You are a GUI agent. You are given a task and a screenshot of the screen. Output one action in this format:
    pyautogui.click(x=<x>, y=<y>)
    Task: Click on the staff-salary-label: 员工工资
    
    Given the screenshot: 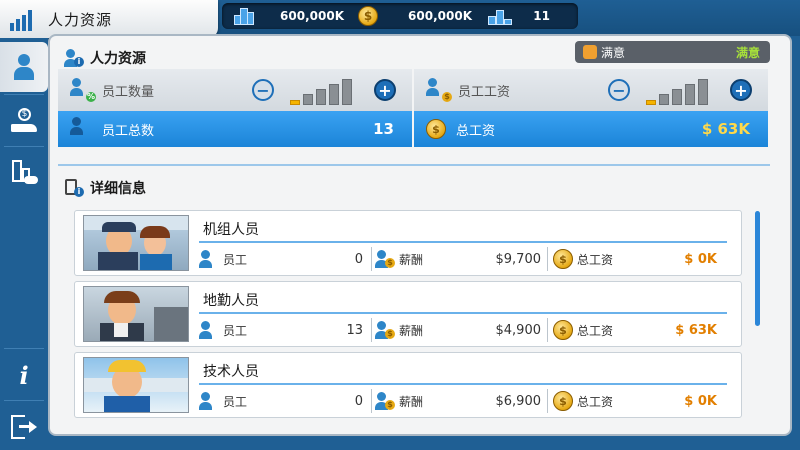 What is the action you would take?
    pyautogui.click(x=484, y=92)
    